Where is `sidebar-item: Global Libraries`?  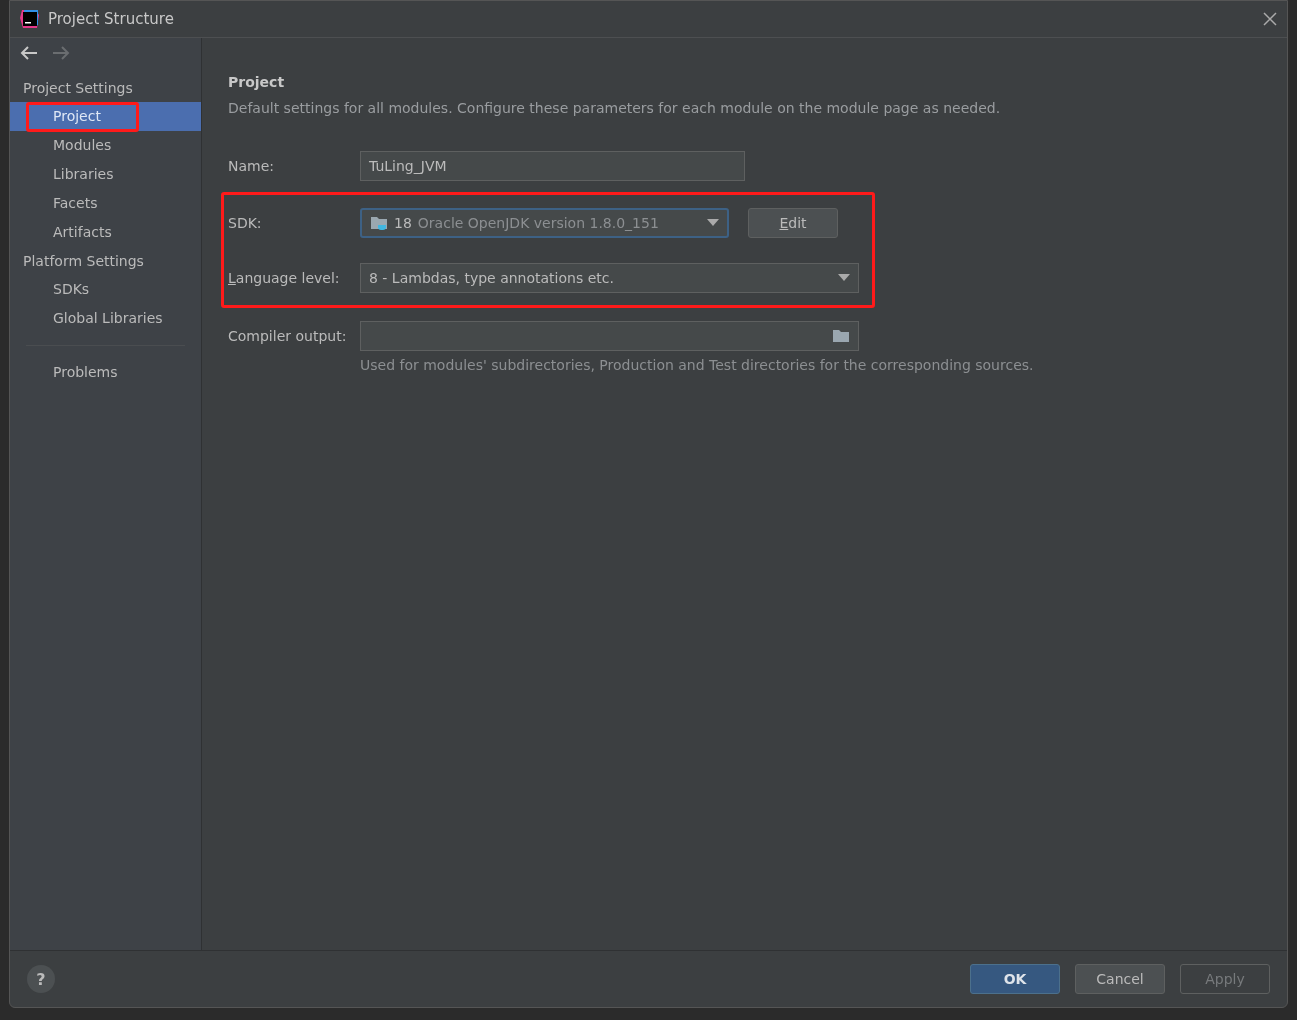 sidebar-item: Global Libraries is located at coordinates (105, 318).